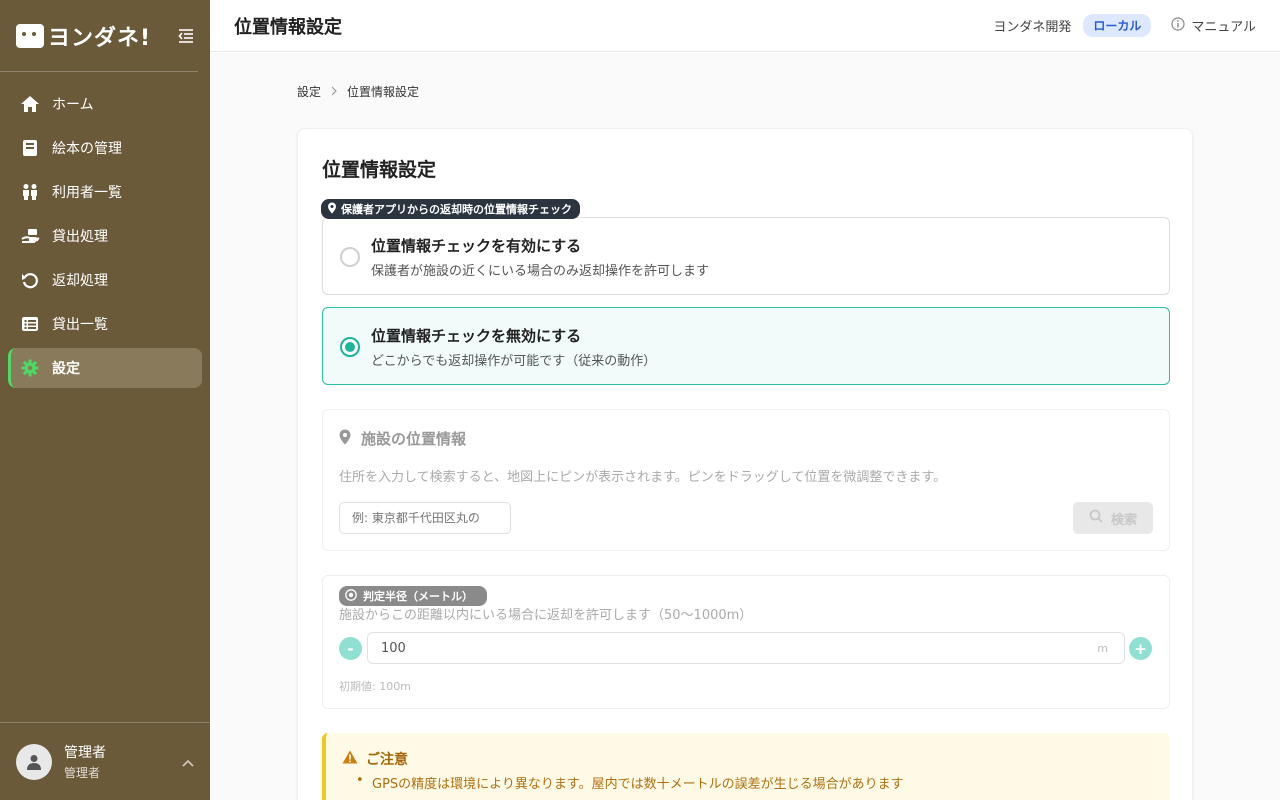  Describe the element at coordinates (1123, 520) in the screenshot. I see `search-button-label: 検索` at that location.